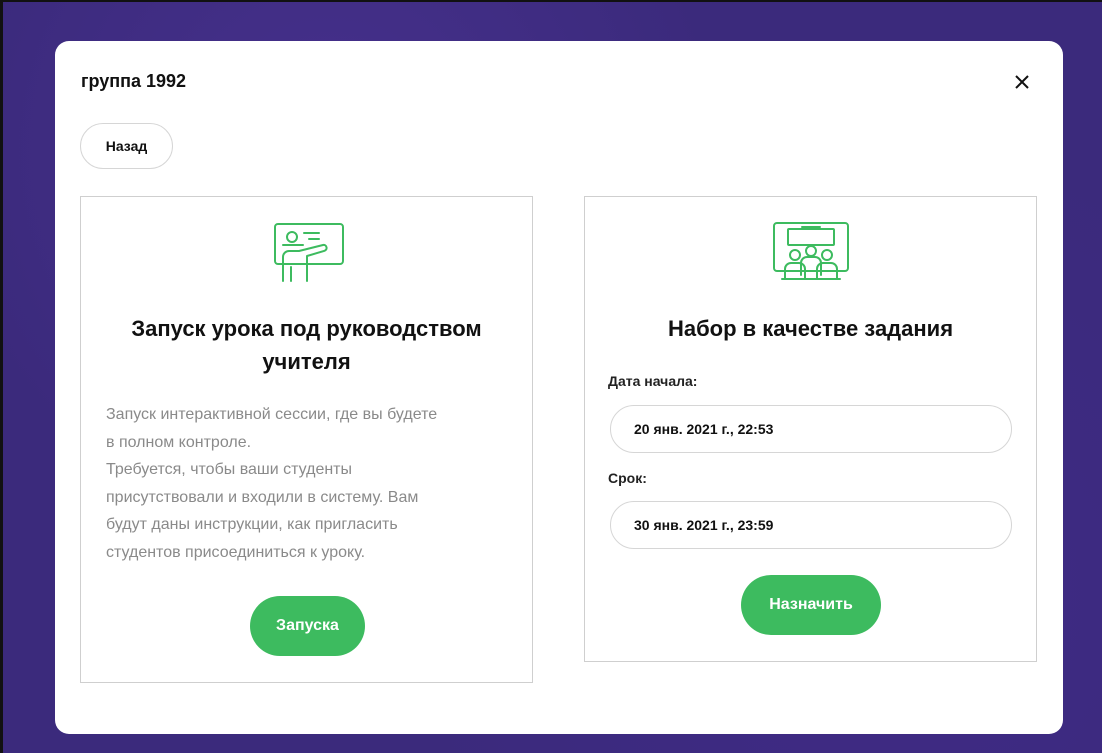  Describe the element at coordinates (179, 442) in the screenshot. I see `description-line: в полном контроле.` at that location.